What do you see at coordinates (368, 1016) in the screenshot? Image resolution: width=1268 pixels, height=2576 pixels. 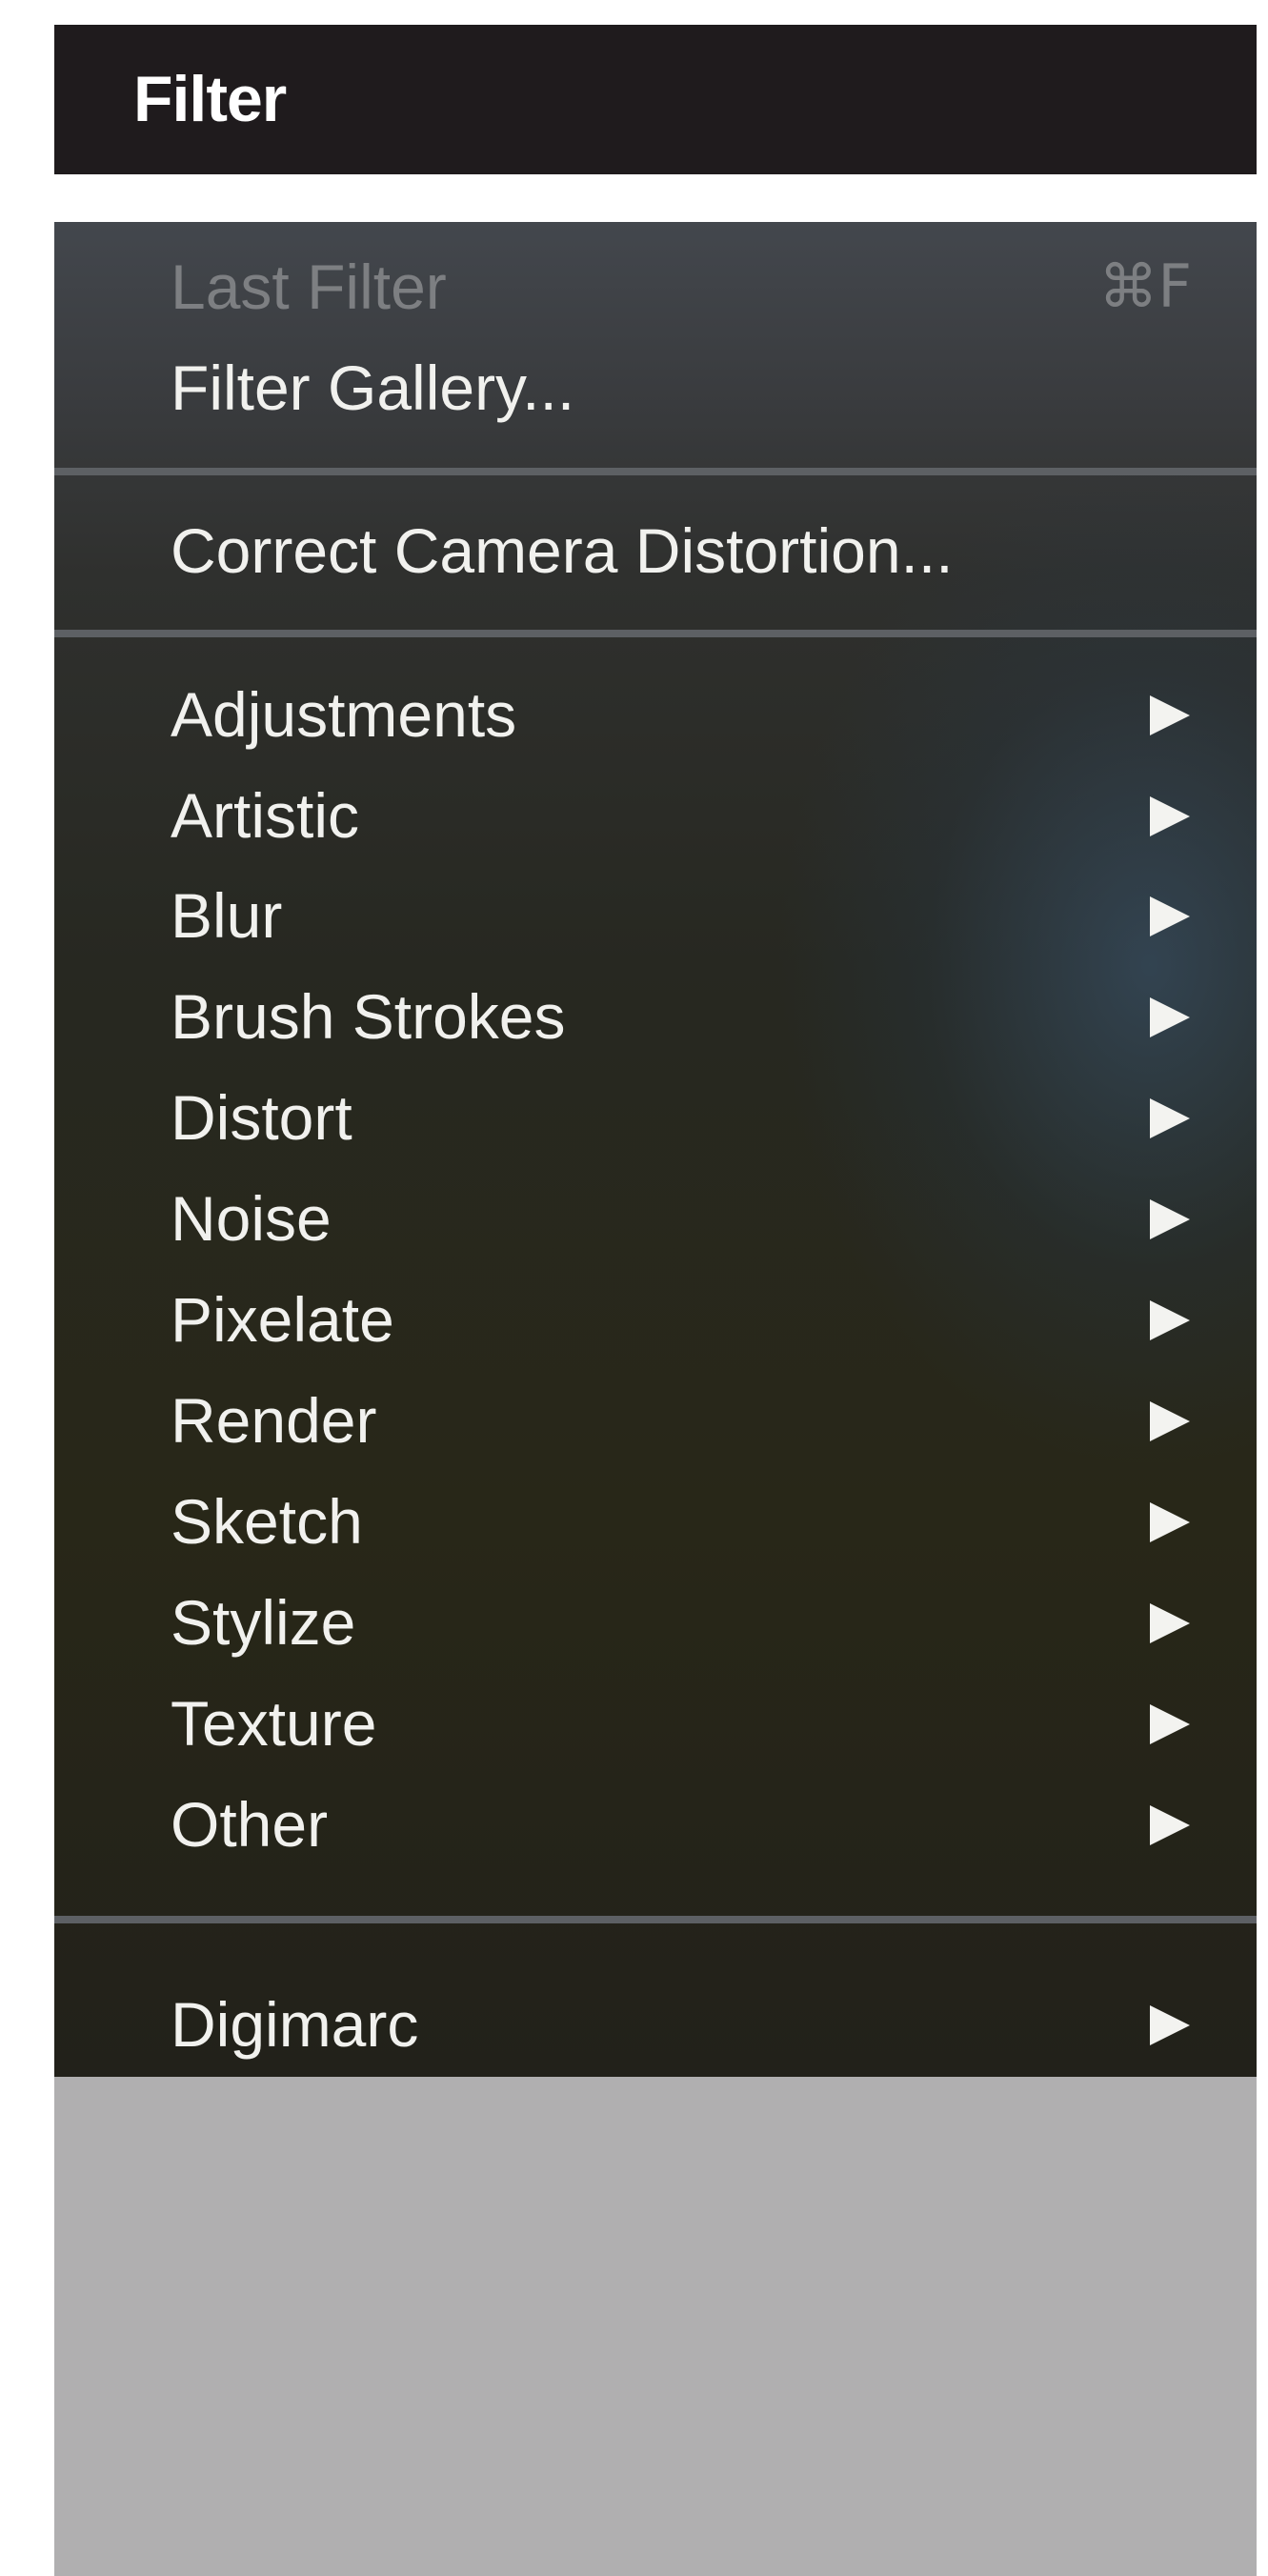 I see `menu-item-label: Brush Strokes` at bounding box center [368, 1016].